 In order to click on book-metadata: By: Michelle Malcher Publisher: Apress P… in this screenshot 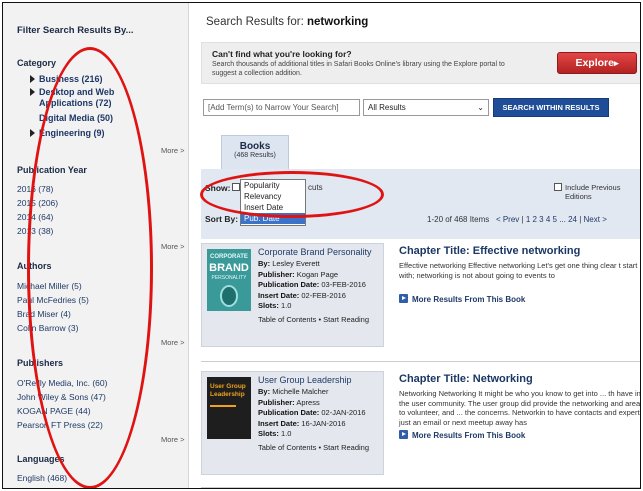, I will do `click(313, 420)`.